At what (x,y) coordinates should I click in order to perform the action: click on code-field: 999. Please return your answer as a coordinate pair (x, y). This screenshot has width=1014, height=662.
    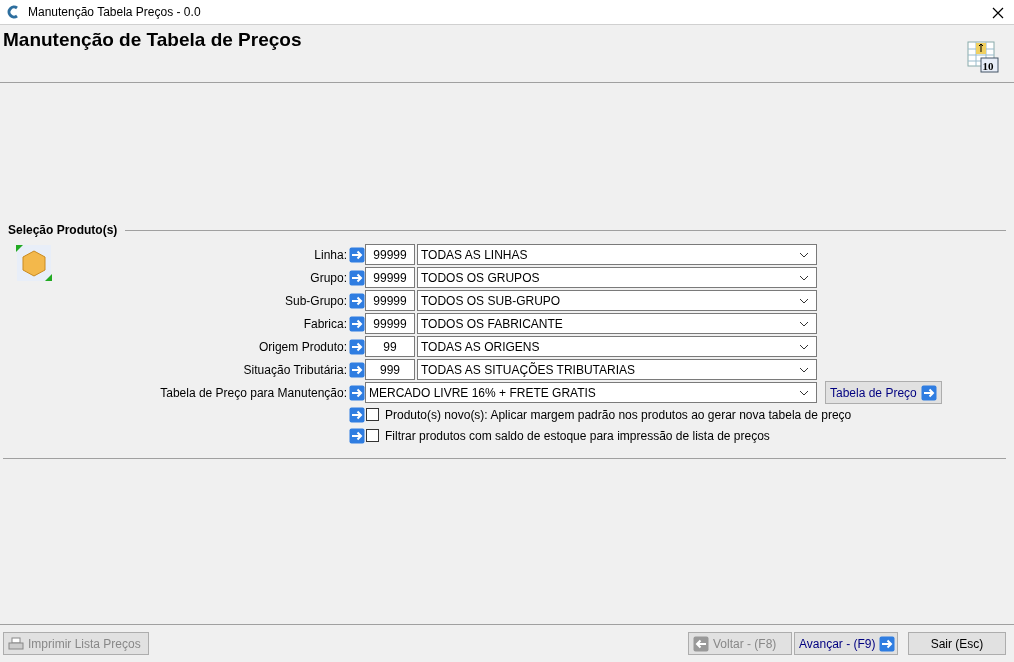
    Looking at the image, I should click on (390, 369).